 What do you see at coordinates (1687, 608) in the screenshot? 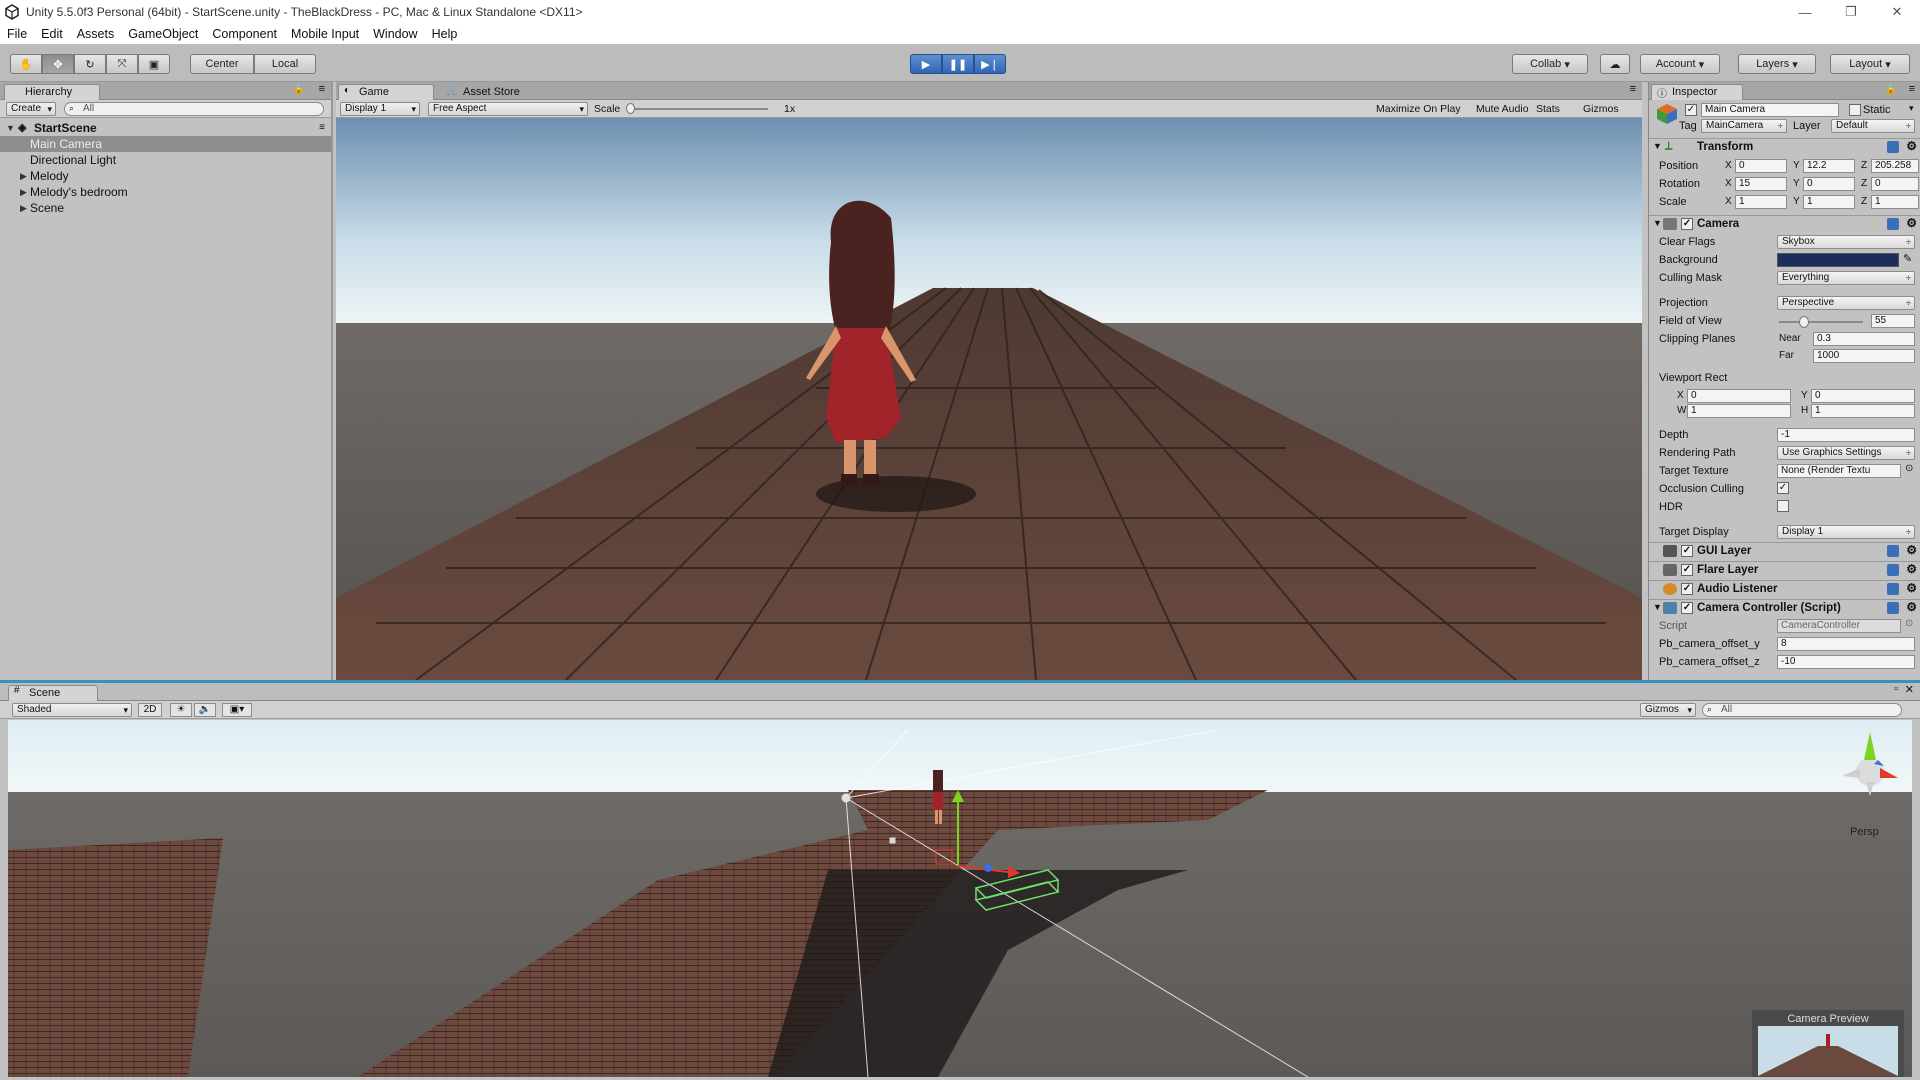
I see `camera-controller-enabled-checkbox: ✓` at bounding box center [1687, 608].